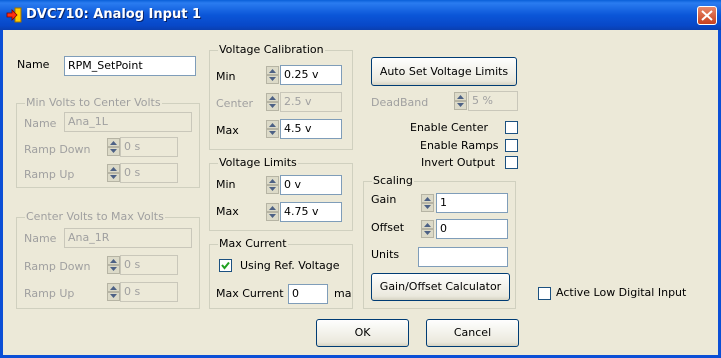 The width and height of the screenshot is (721, 358). I want to click on using-ref-voltage-checkbox, so click(225, 265).